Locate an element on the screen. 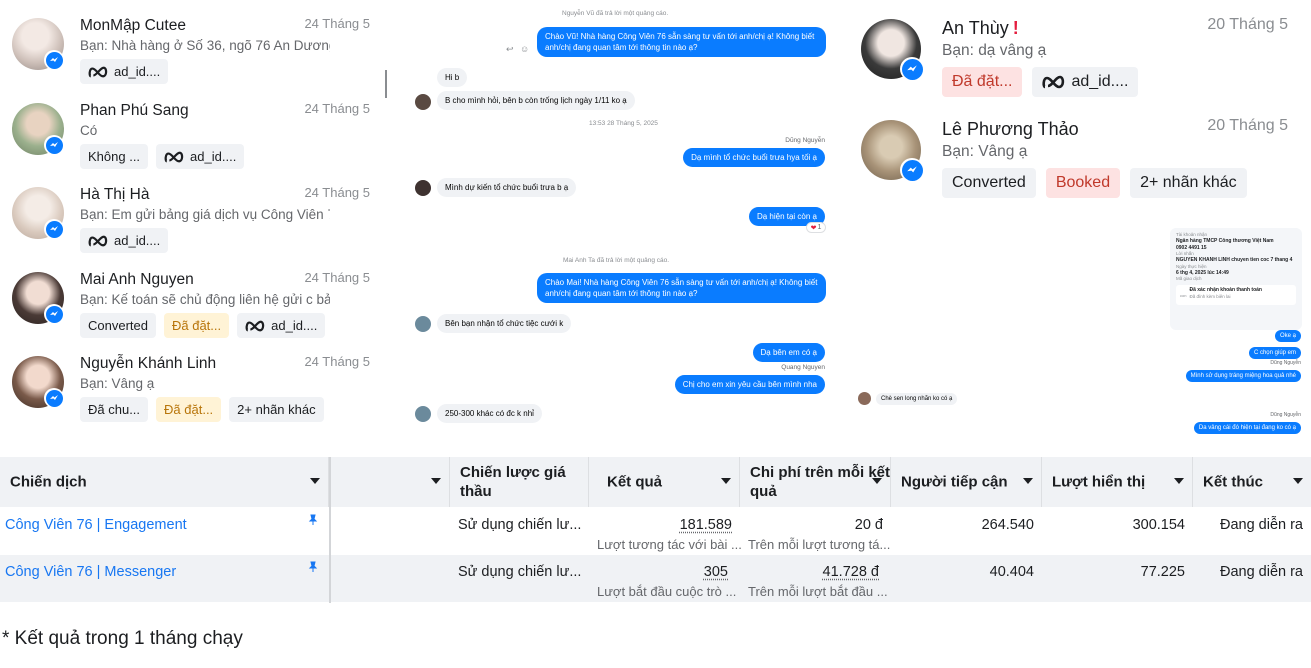 The width and height of the screenshot is (1311, 668). emoji-icon: ☺ is located at coordinates (524, 49).